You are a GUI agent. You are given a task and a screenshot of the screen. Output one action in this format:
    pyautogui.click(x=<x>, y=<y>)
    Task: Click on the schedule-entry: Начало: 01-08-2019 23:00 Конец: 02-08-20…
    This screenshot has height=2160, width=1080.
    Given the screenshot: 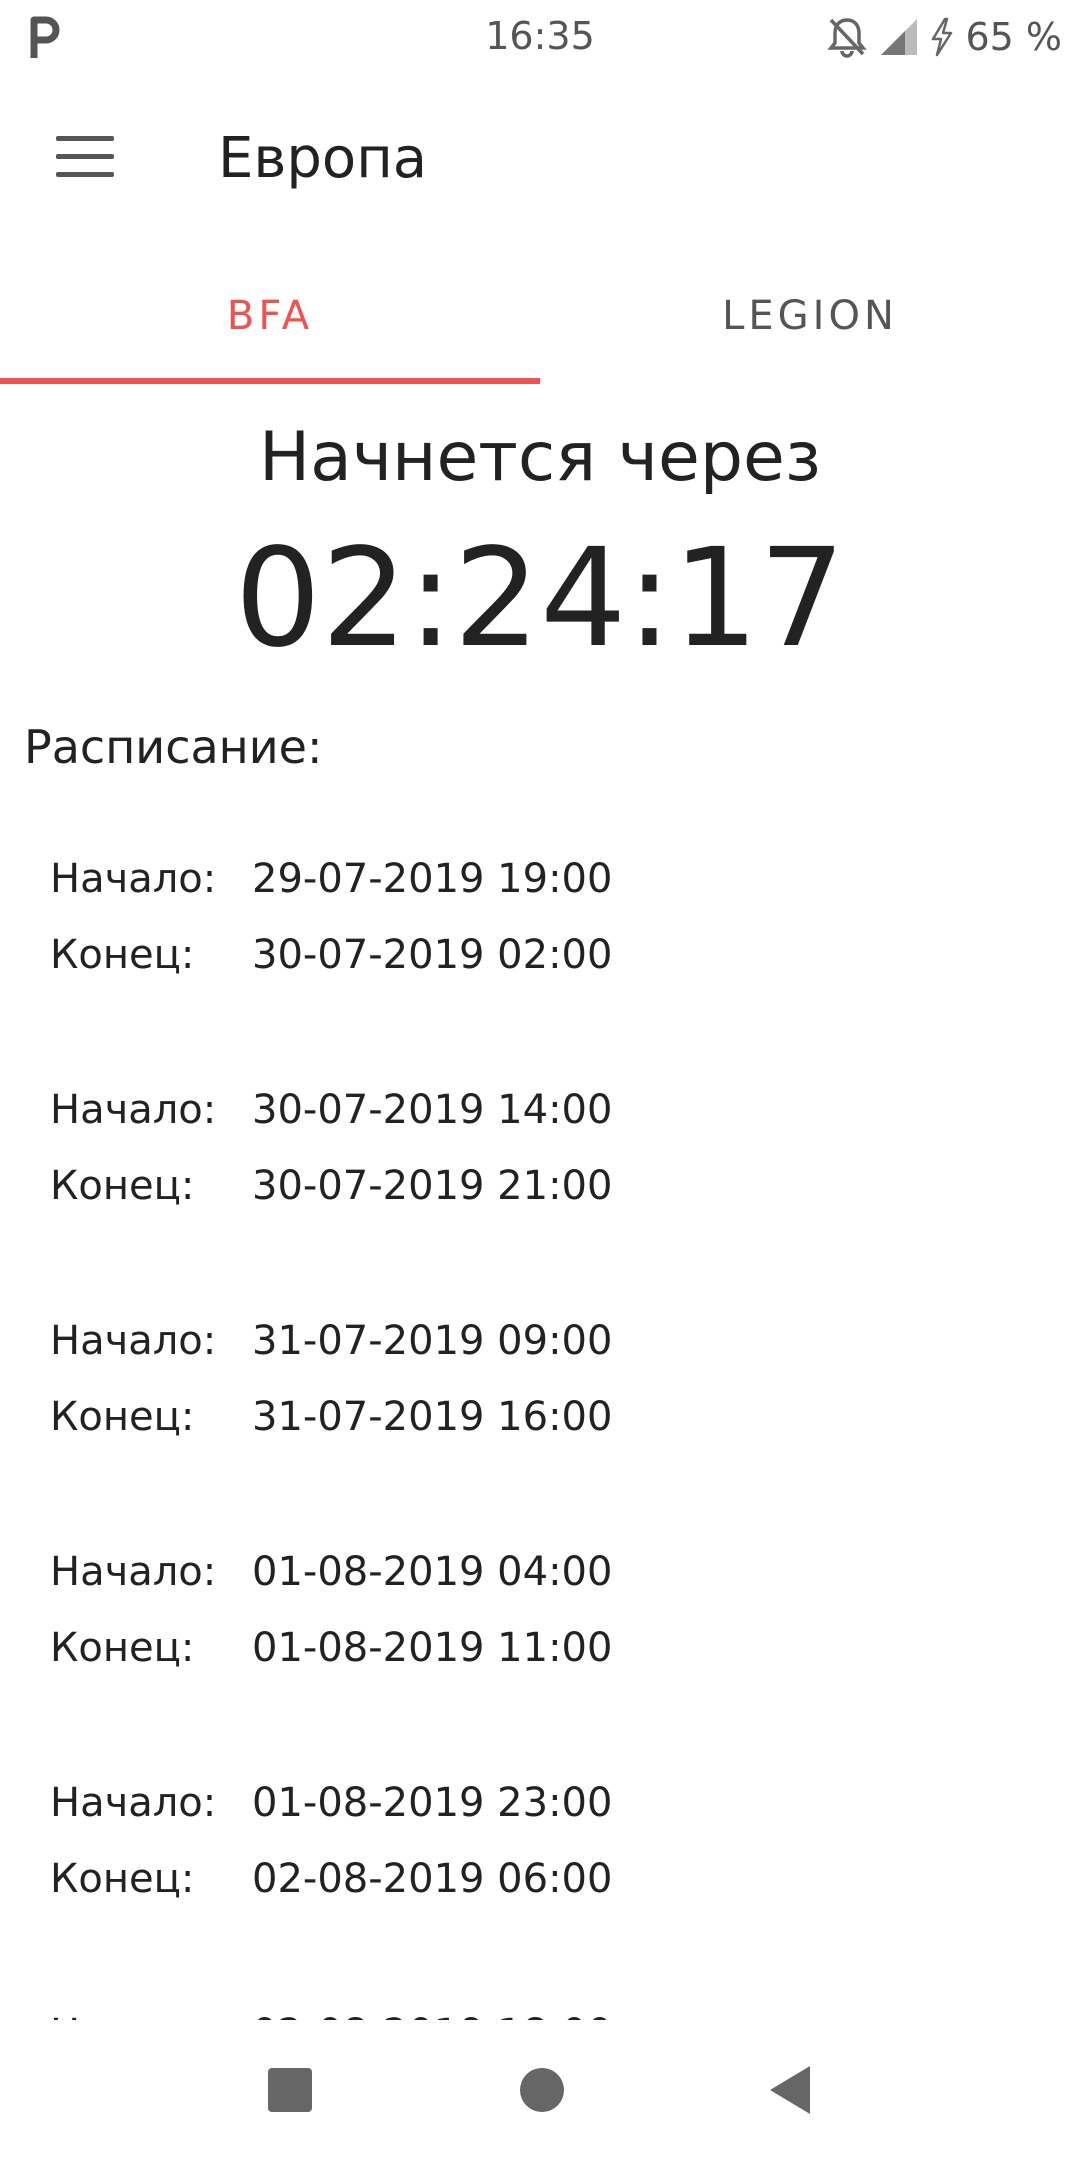 What is the action you would take?
    pyautogui.click(x=540, y=1860)
    